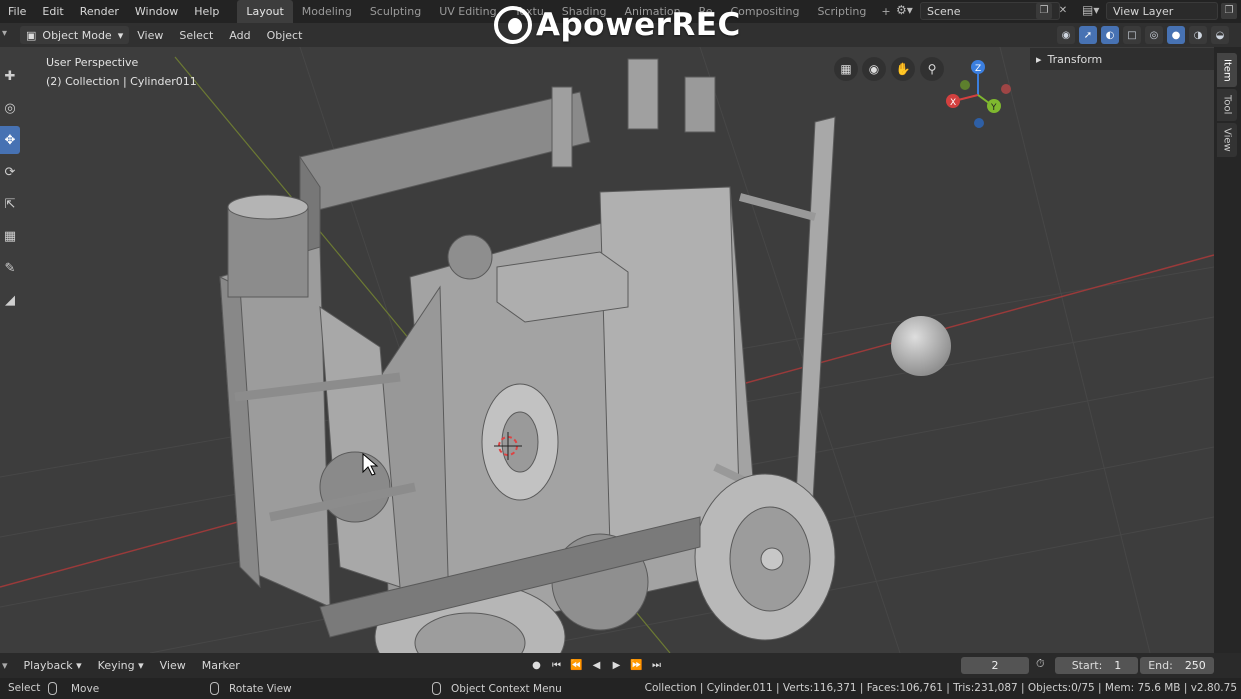 The image size is (1241, 699). I want to click on measure-tool-icon: ◢, so click(10, 300).